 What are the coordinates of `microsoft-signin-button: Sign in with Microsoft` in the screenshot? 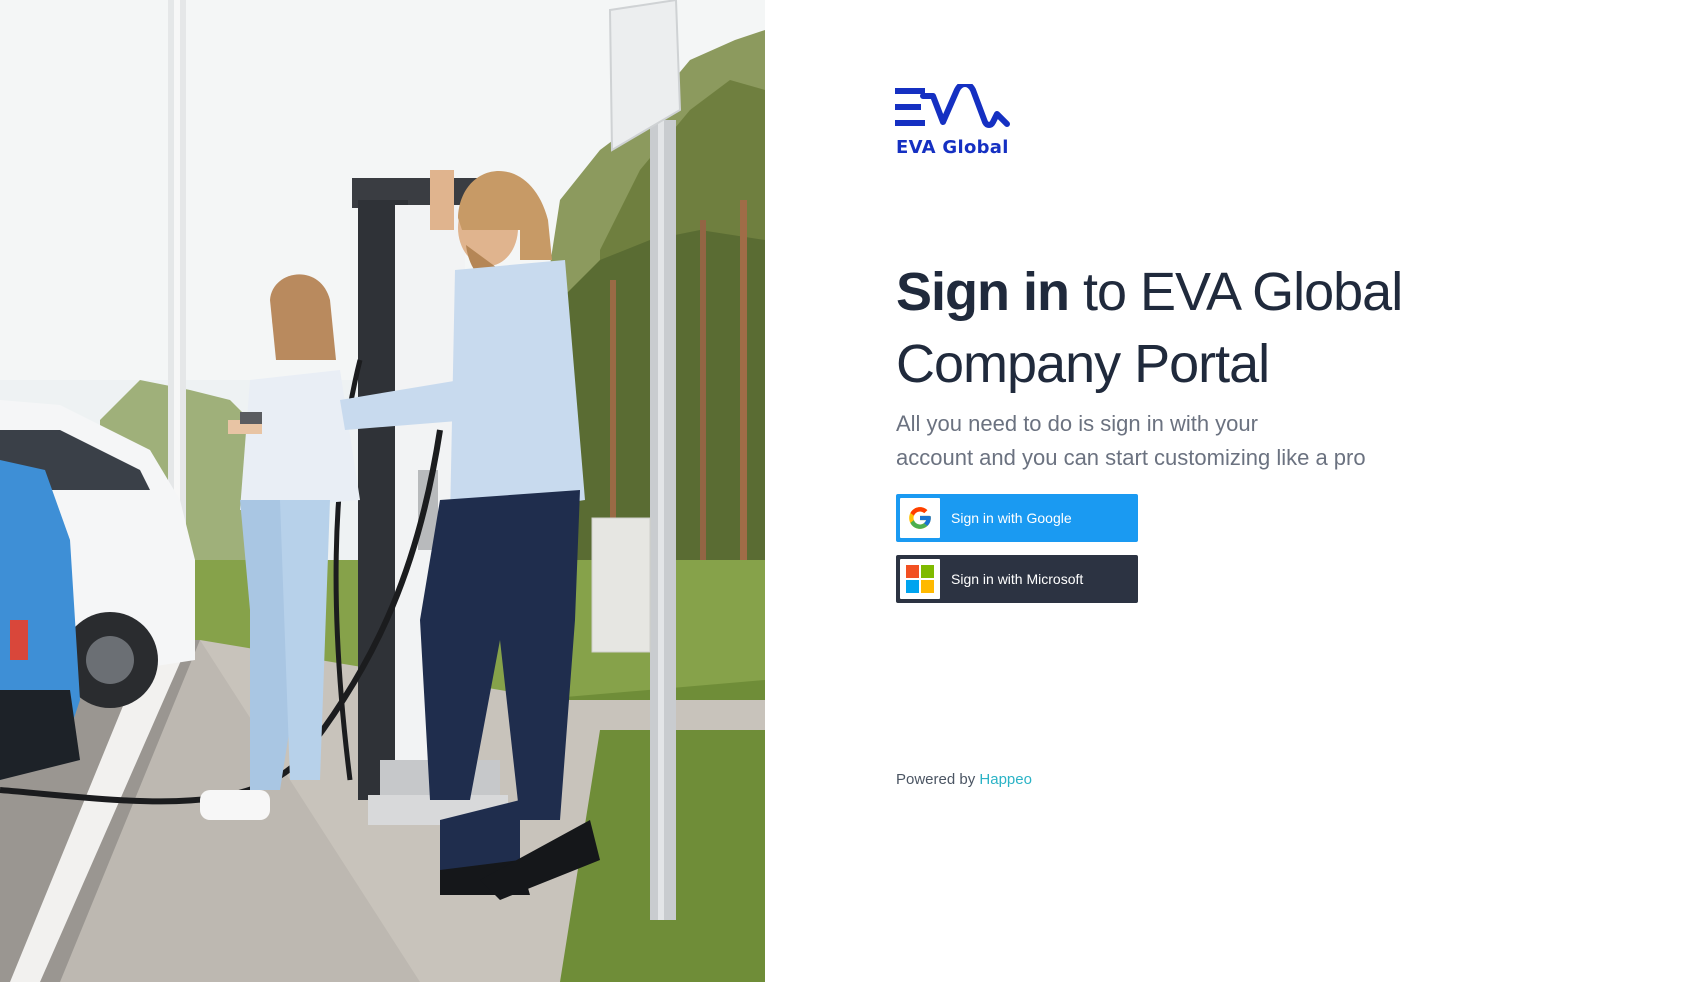 It's located at (1017, 579).